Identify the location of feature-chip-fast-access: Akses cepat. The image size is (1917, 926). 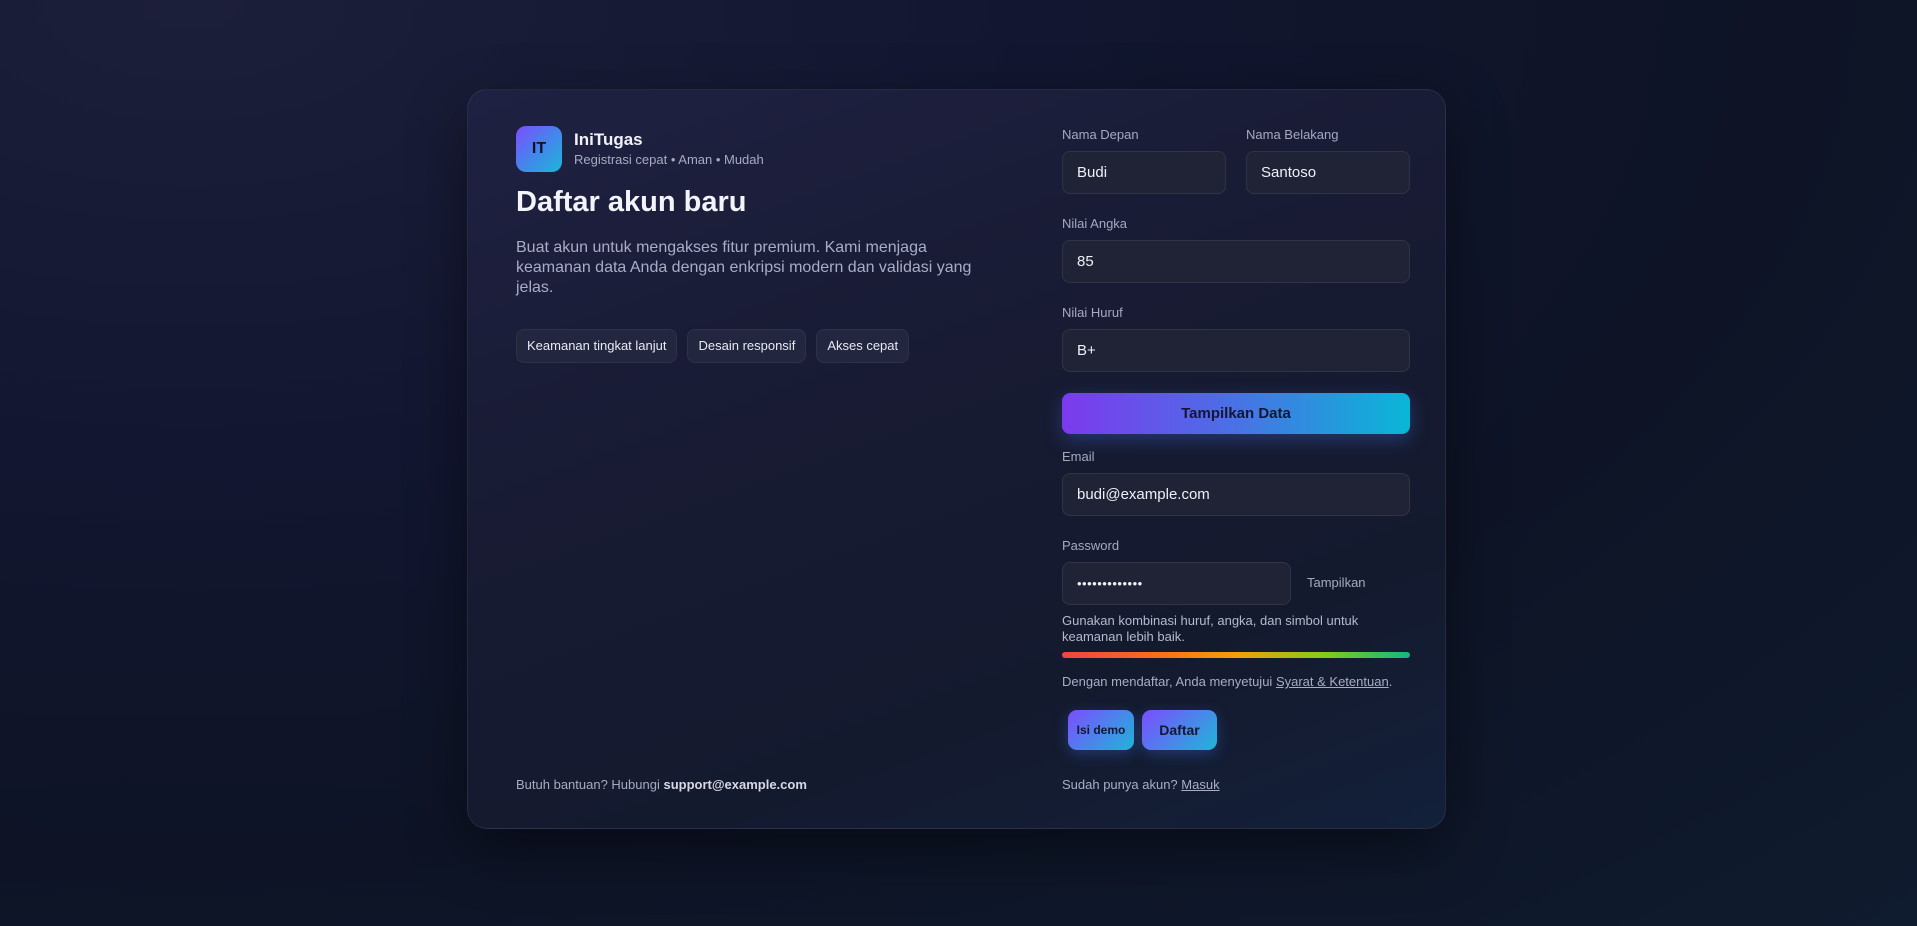
(863, 346).